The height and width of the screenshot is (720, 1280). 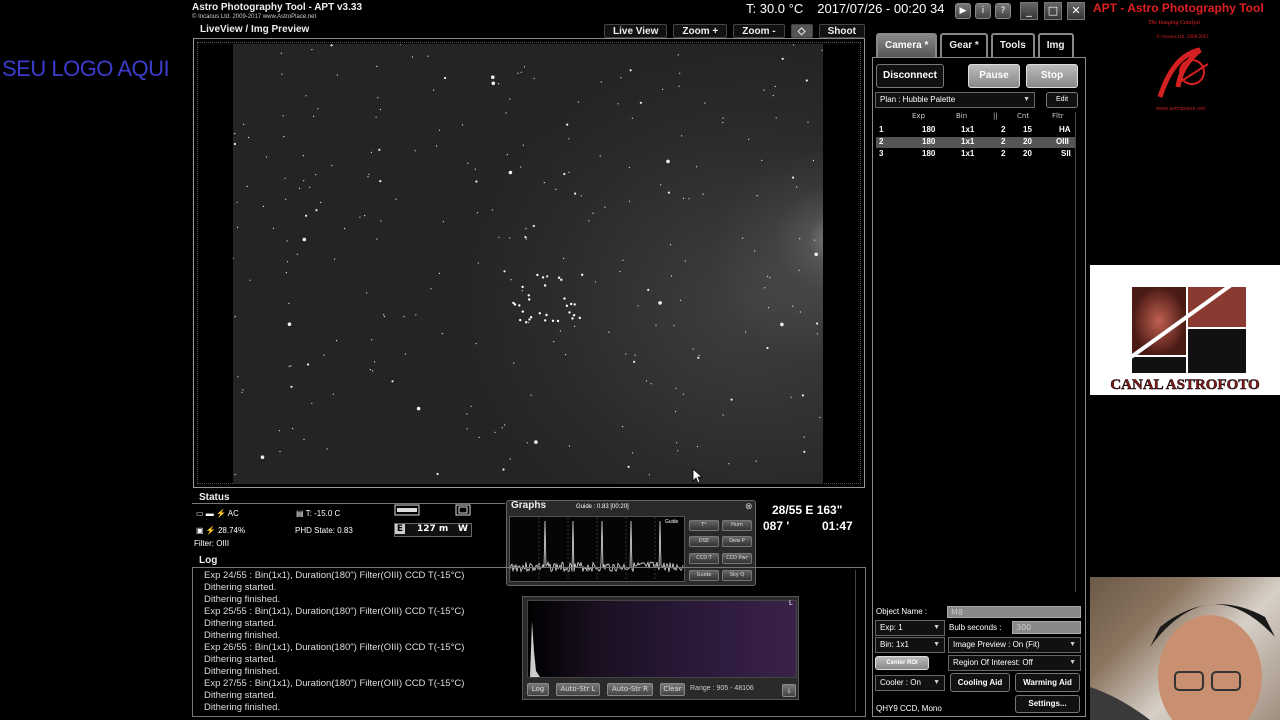 I want to click on pause-button: Pause, so click(x=994, y=76).